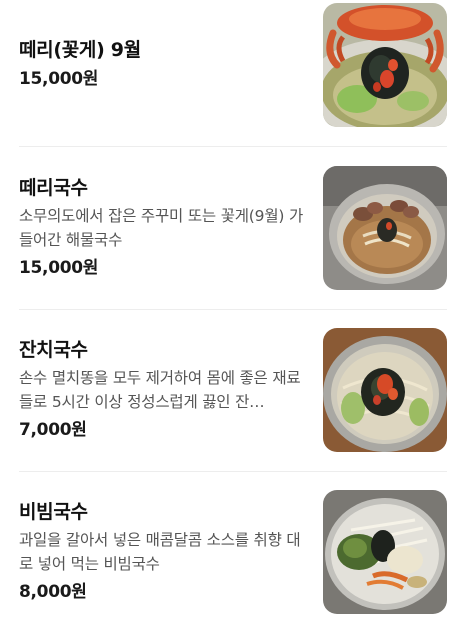 The height and width of the screenshot is (630, 466). Describe the element at coordinates (164, 64) in the screenshot. I see `menu-item-text: 떼리(꽃게) 9월 15,000원` at that location.